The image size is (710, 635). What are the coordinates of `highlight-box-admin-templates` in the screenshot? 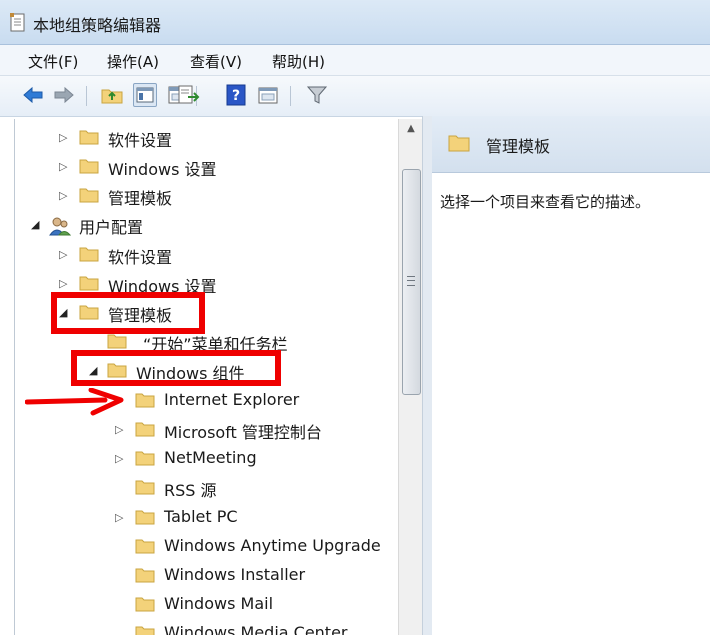 It's located at (128, 313).